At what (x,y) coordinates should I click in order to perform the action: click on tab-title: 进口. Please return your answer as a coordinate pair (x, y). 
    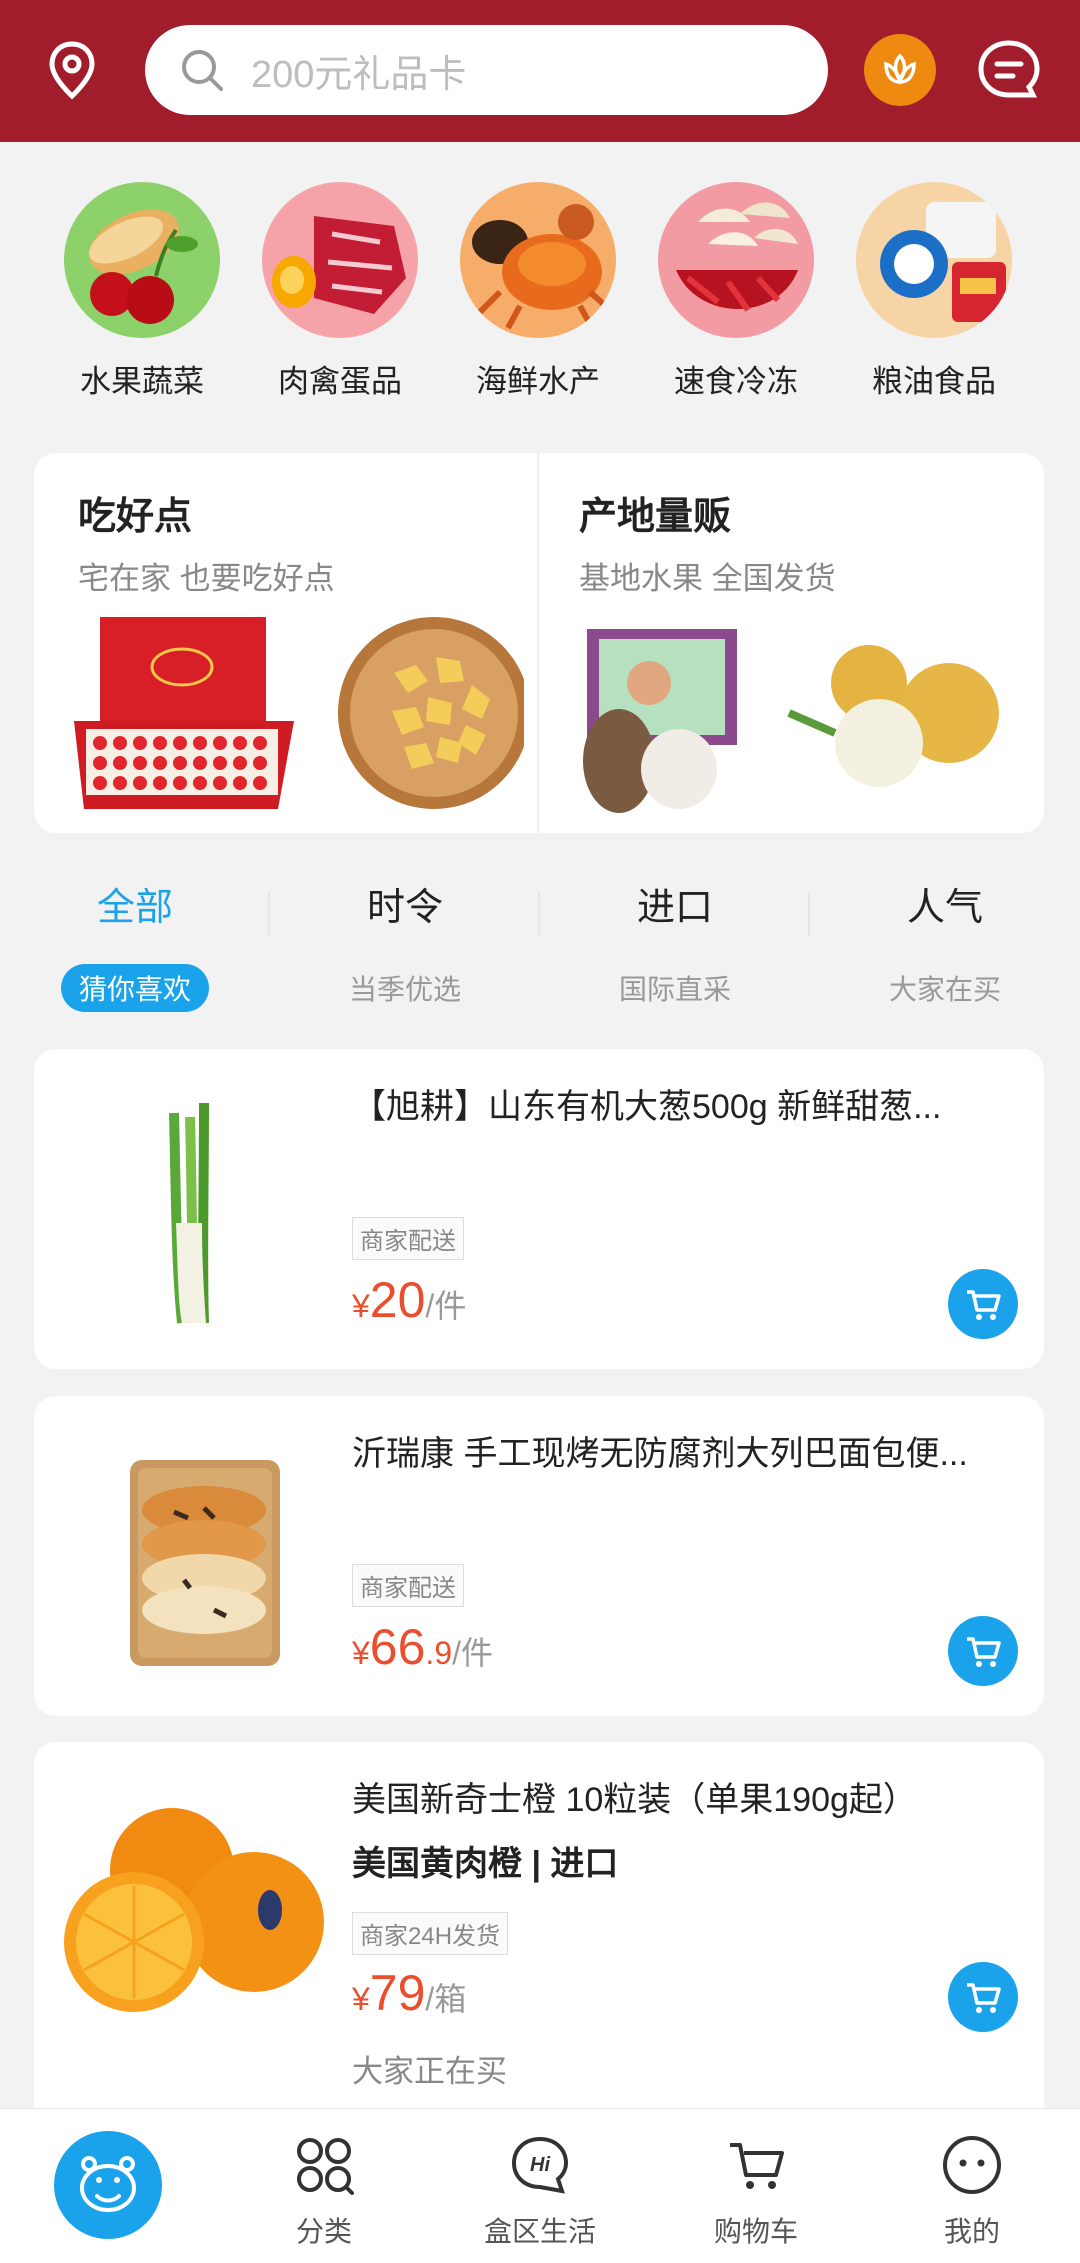
    Looking at the image, I should click on (674, 908).